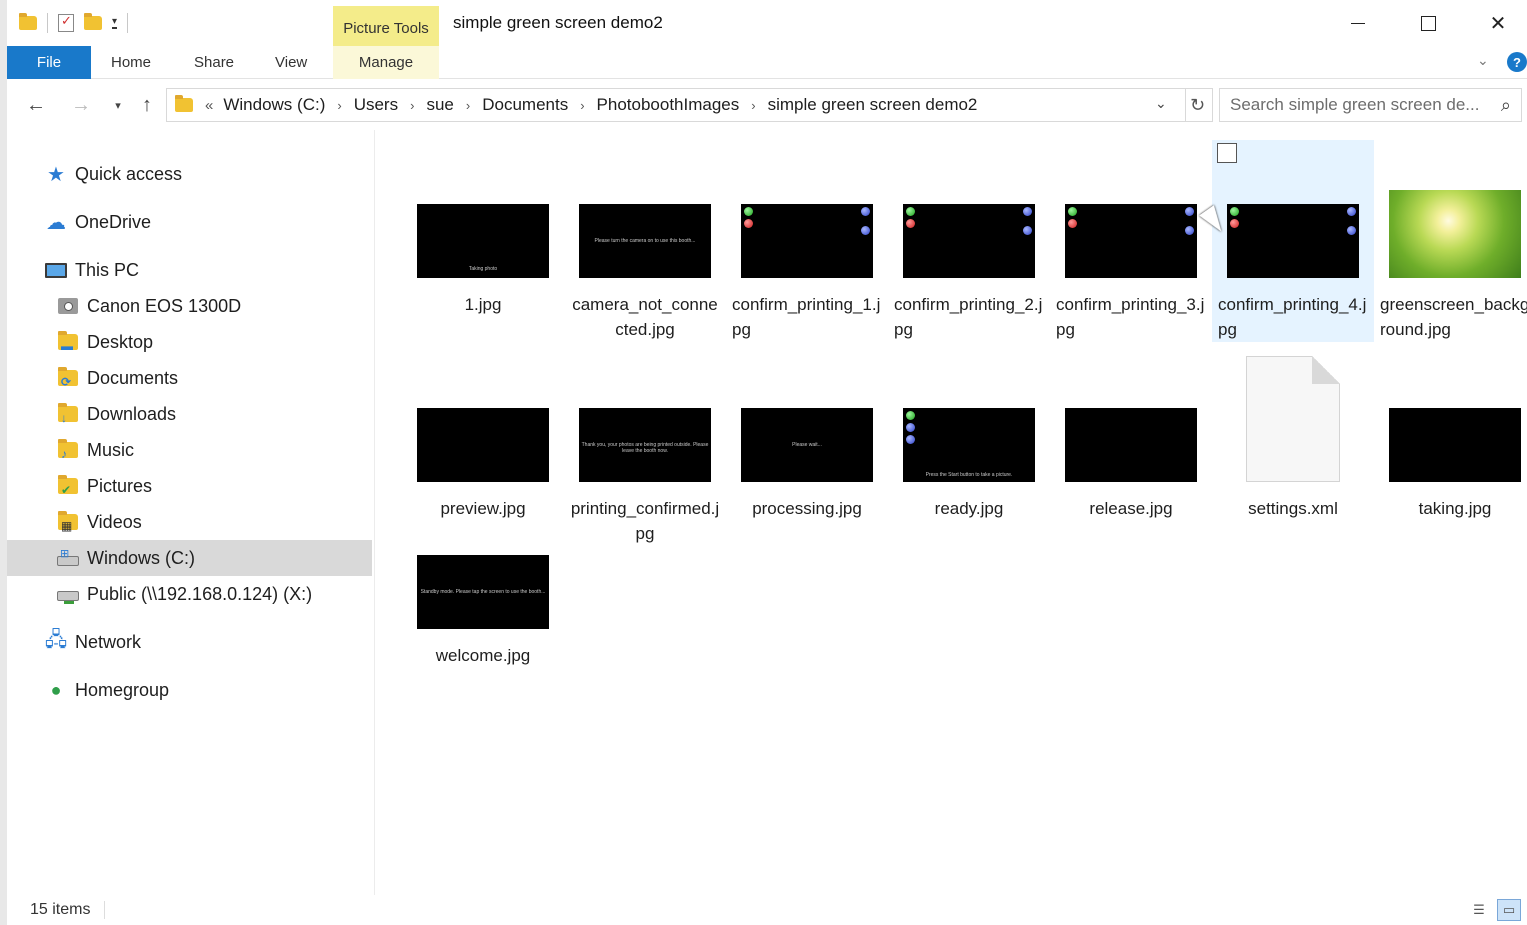 Image resolution: width=1527 pixels, height=925 pixels. I want to click on minimize-icon, so click(1358, 23).